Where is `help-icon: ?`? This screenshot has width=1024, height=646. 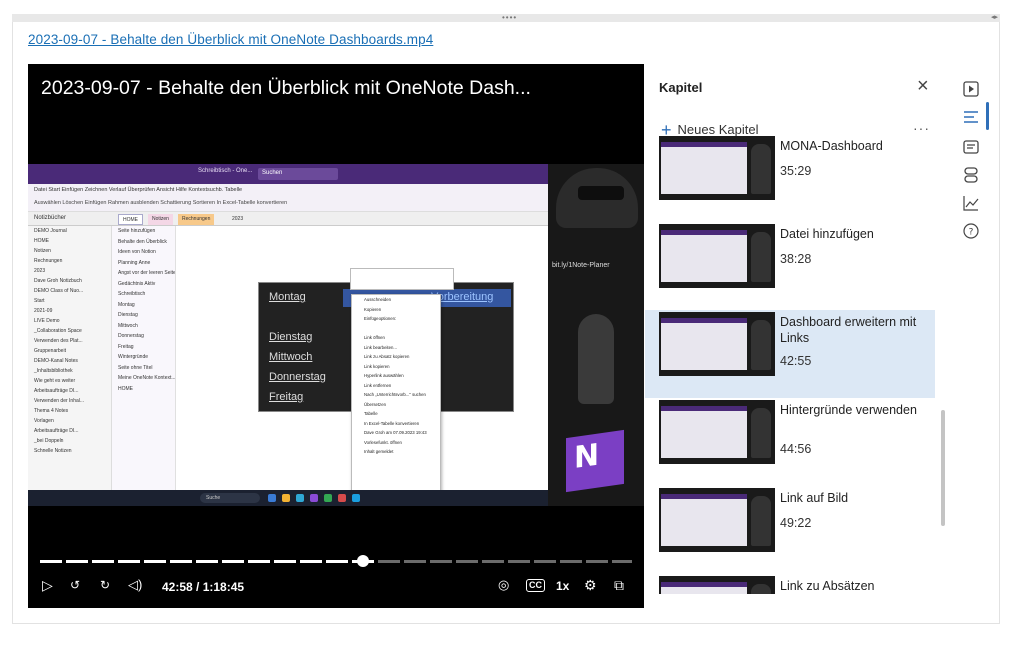 help-icon: ? is located at coordinates (971, 231).